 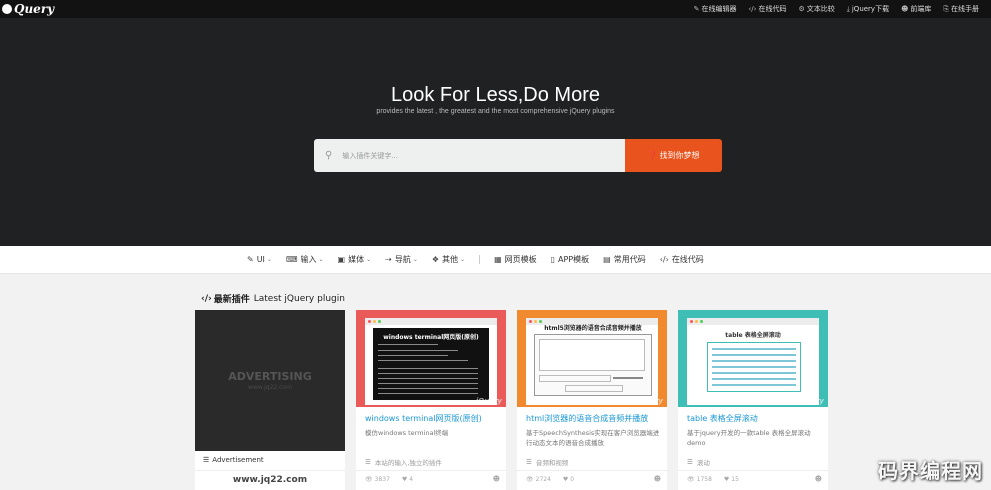 What do you see at coordinates (673, 155) in the screenshot?
I see `search-button: ❓ 找到你梦想` at bounding box center [673, 155].